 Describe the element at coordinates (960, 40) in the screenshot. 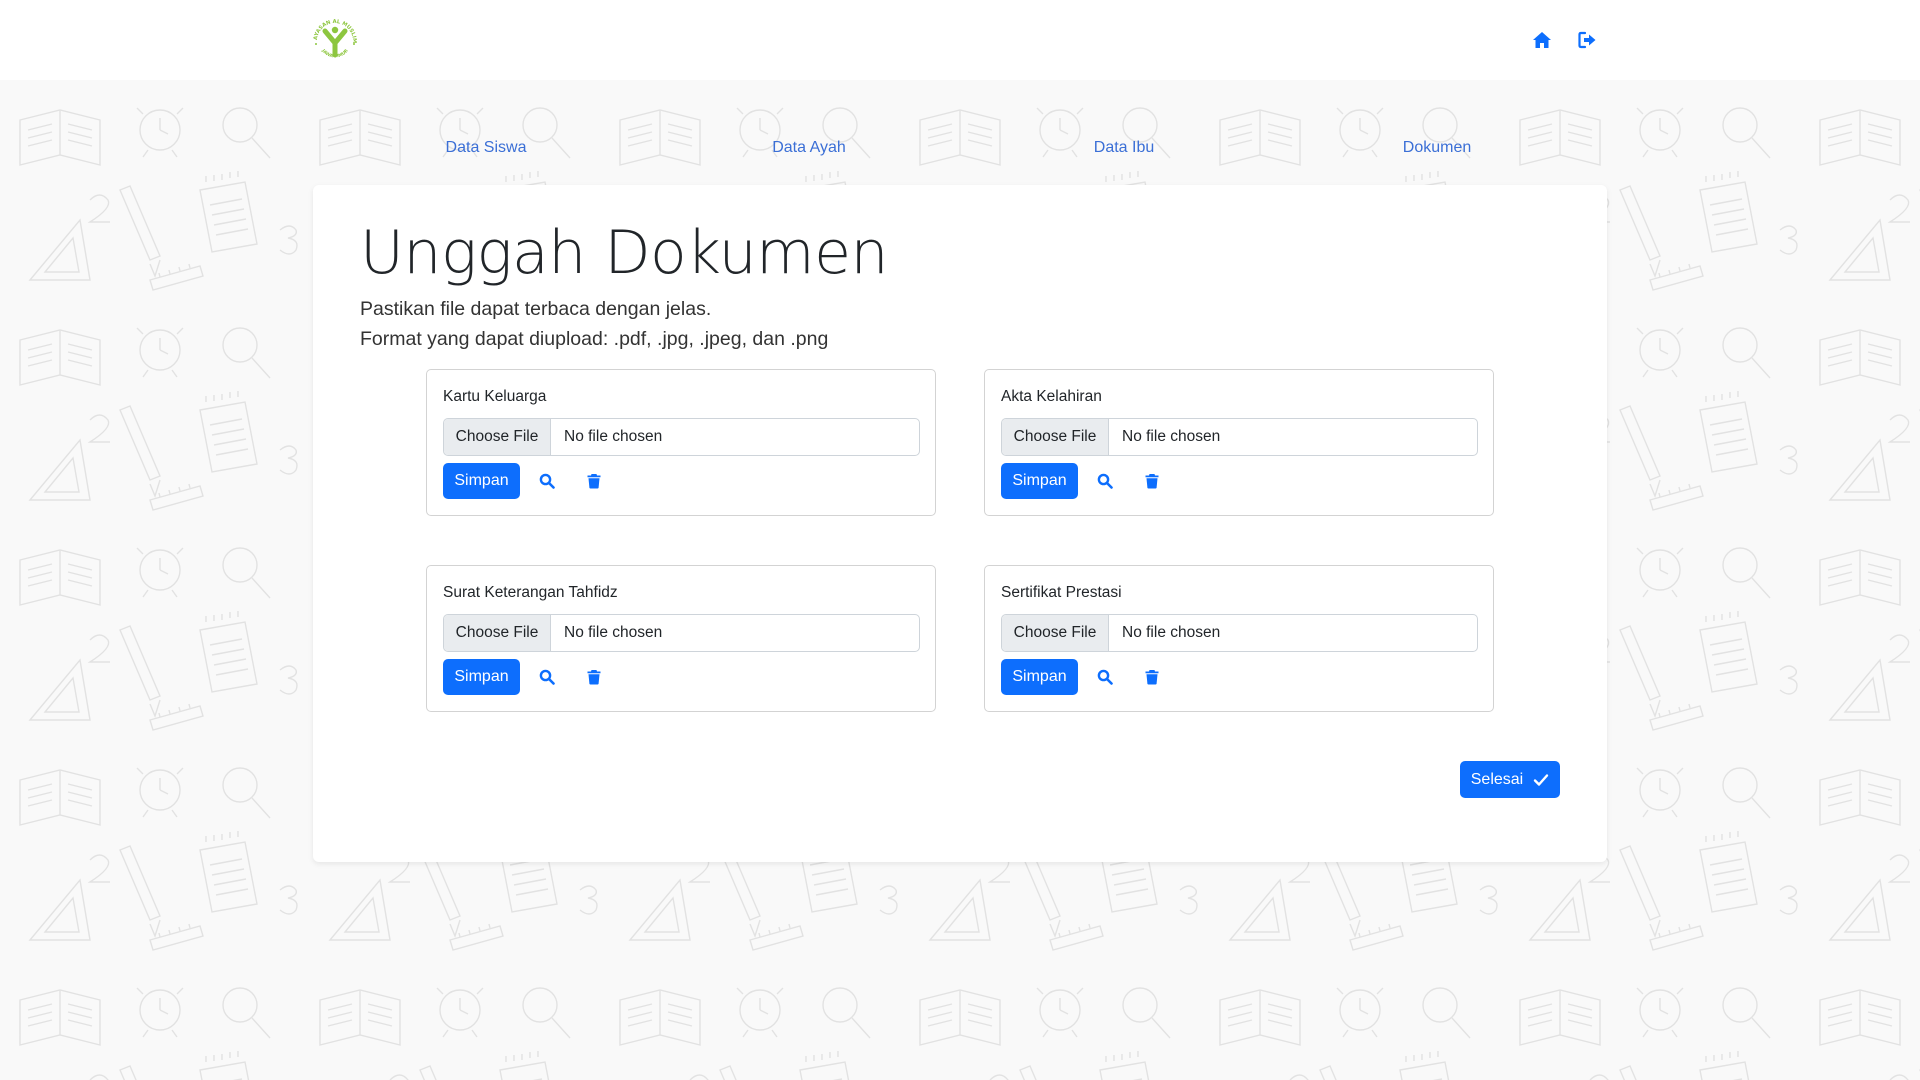

I see `top-header: YAYASAN AL MUSLIM JAWA TIMUR` at that location.